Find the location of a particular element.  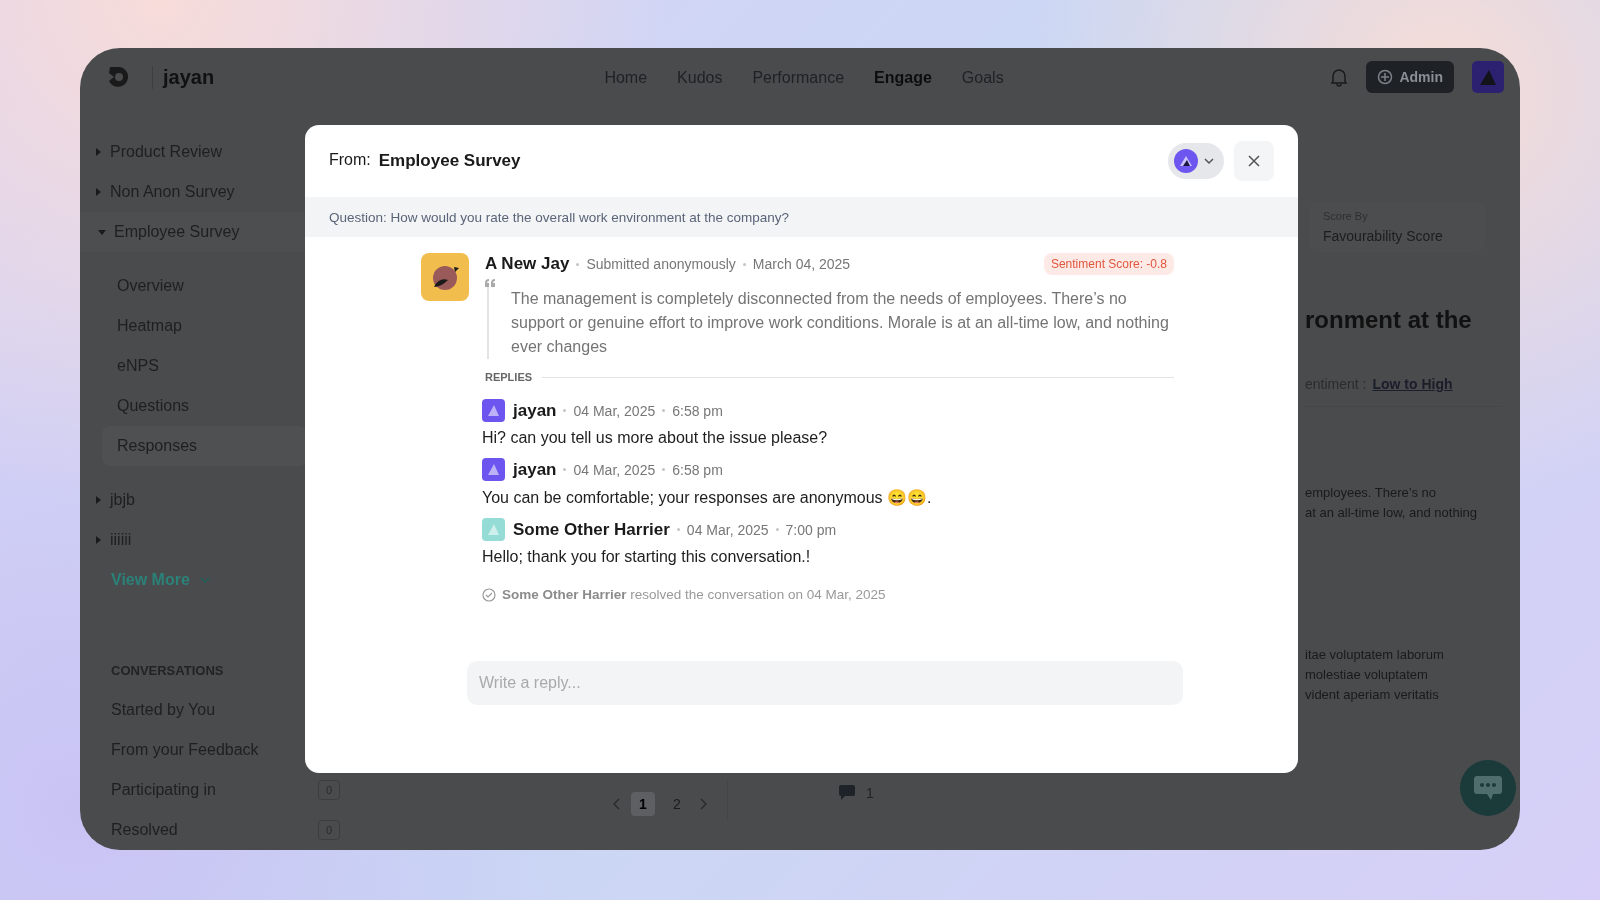

previous-page-icon is located at coordinates (617, 804).